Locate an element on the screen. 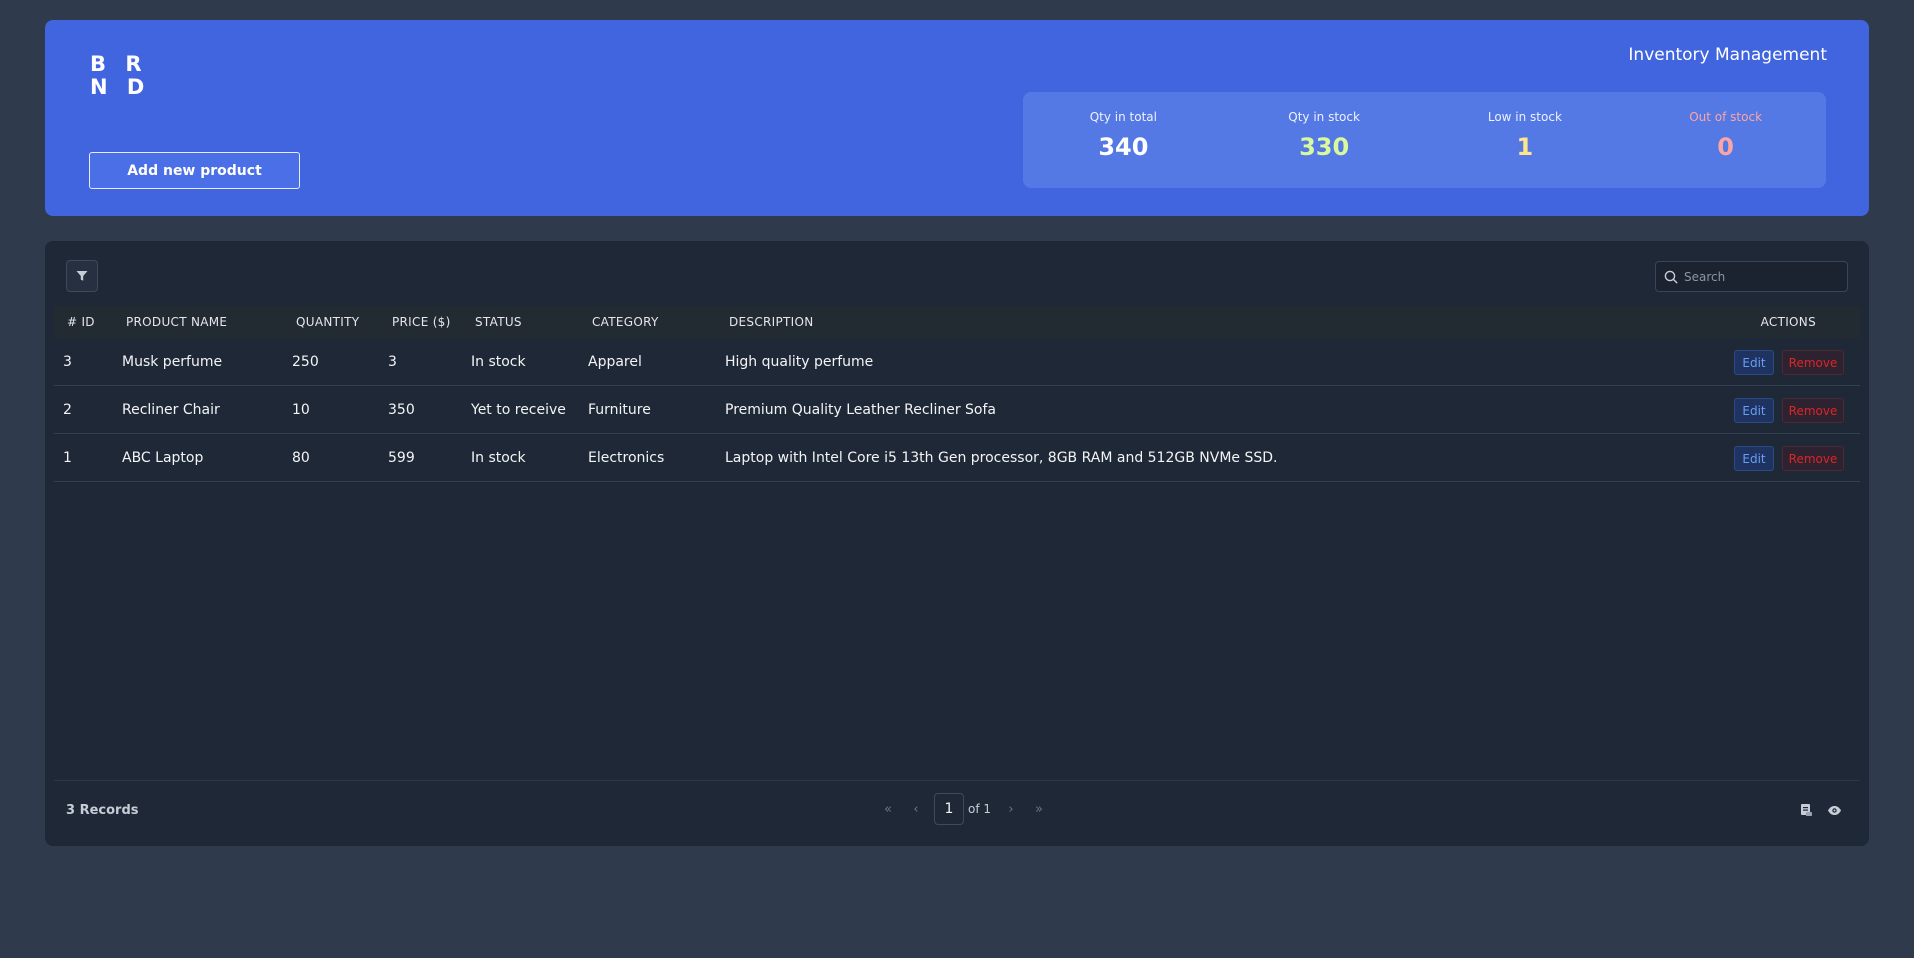 The width and height of the screenshot is (1914, 958). brand-logo-line-2: N D is located at coordinates (120, 87).